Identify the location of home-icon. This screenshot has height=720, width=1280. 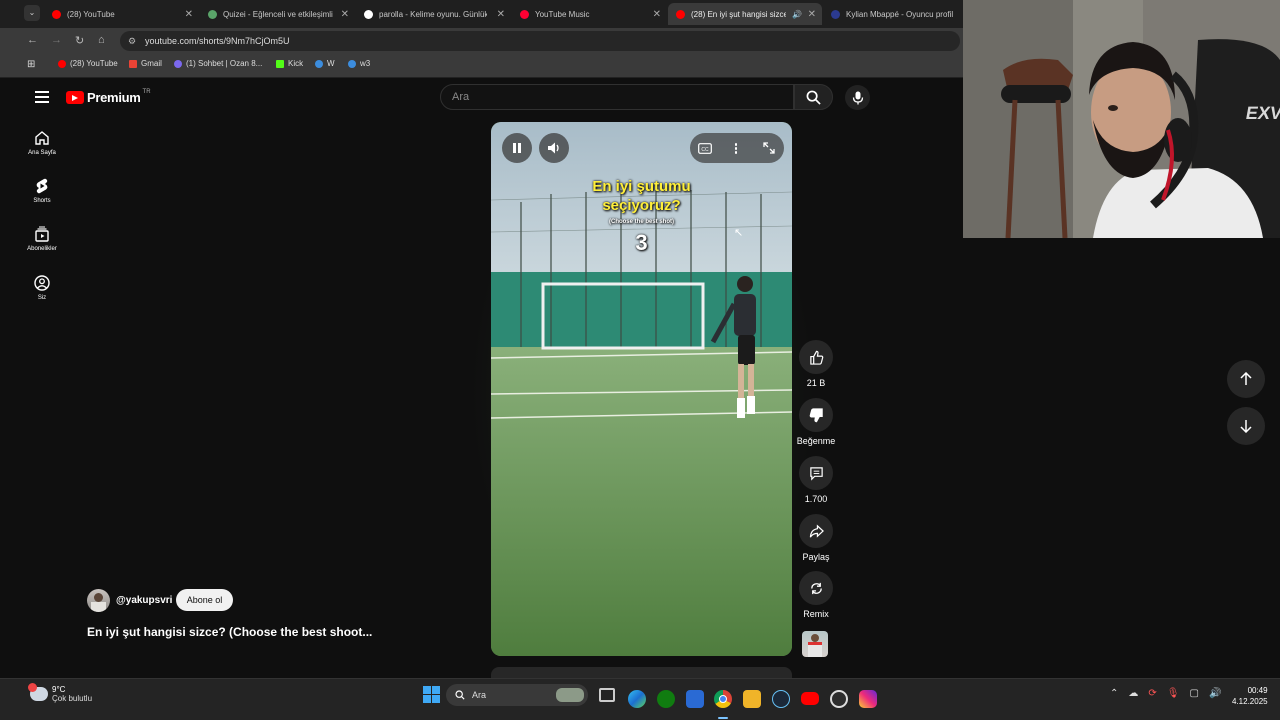
(42, 138).